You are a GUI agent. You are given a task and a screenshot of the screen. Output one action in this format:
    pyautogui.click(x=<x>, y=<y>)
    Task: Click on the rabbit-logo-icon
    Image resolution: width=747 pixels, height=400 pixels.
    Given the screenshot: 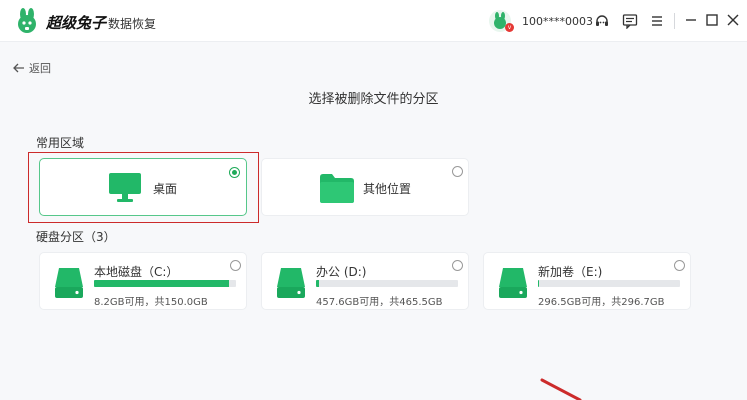 What is the action you would take?
    pyautogui.click(x=27, y=20)
    